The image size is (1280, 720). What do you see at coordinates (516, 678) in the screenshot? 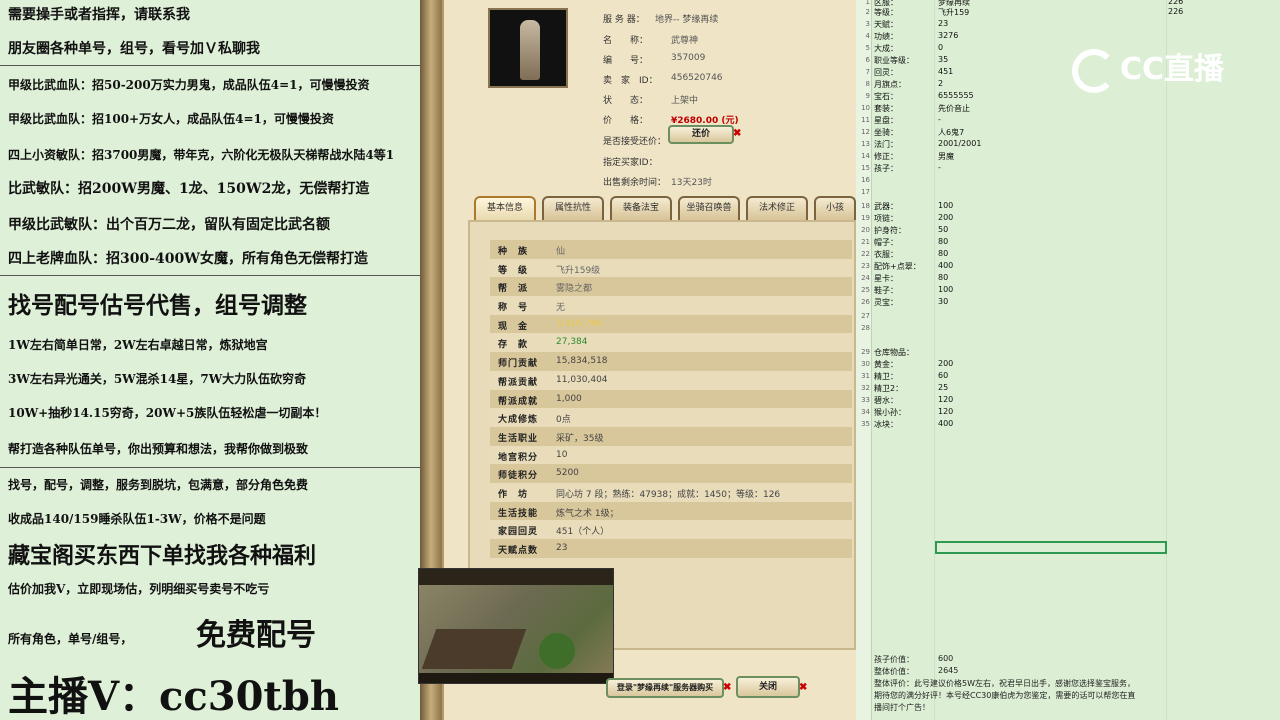
I see `thumbnail-status-bar` at bounding box center [516, 678].